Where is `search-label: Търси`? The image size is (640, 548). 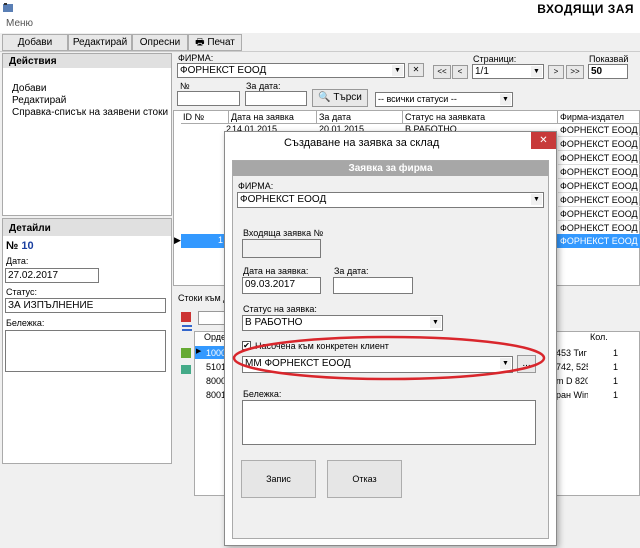
search-label: Търси is located at coordinates (347, 97).